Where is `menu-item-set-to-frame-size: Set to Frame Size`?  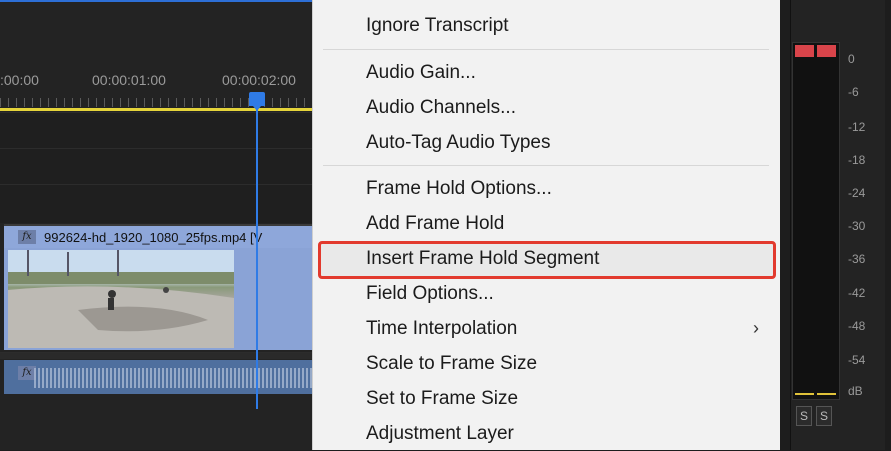 menu-item-set-to-frame-size: Set to Frame Size is located at coordinates (547, 398).